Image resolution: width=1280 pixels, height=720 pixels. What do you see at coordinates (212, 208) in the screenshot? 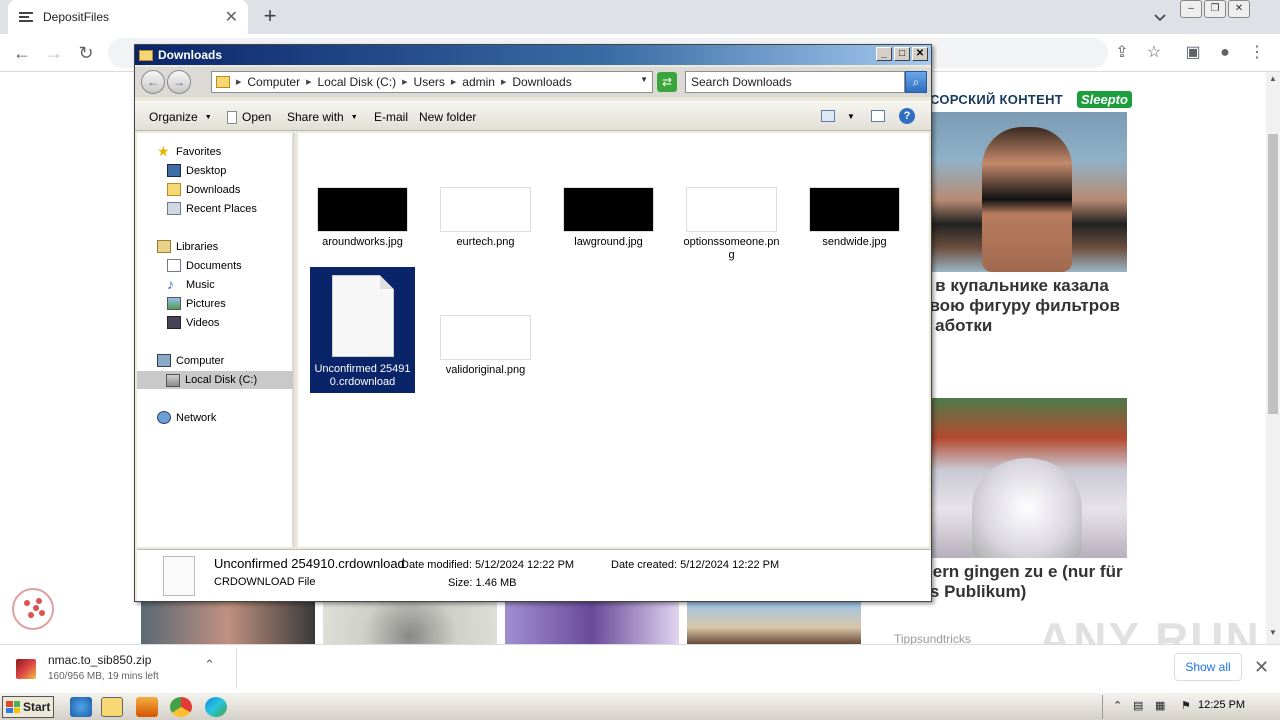
I see `nav-recent-places: Recent Places` at bounding box center [212, 208].